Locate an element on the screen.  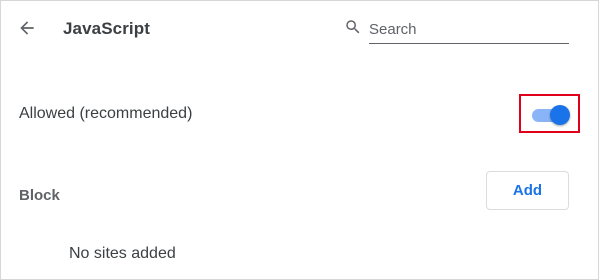
arrow-back-icon is located at coordinates (27, 28).